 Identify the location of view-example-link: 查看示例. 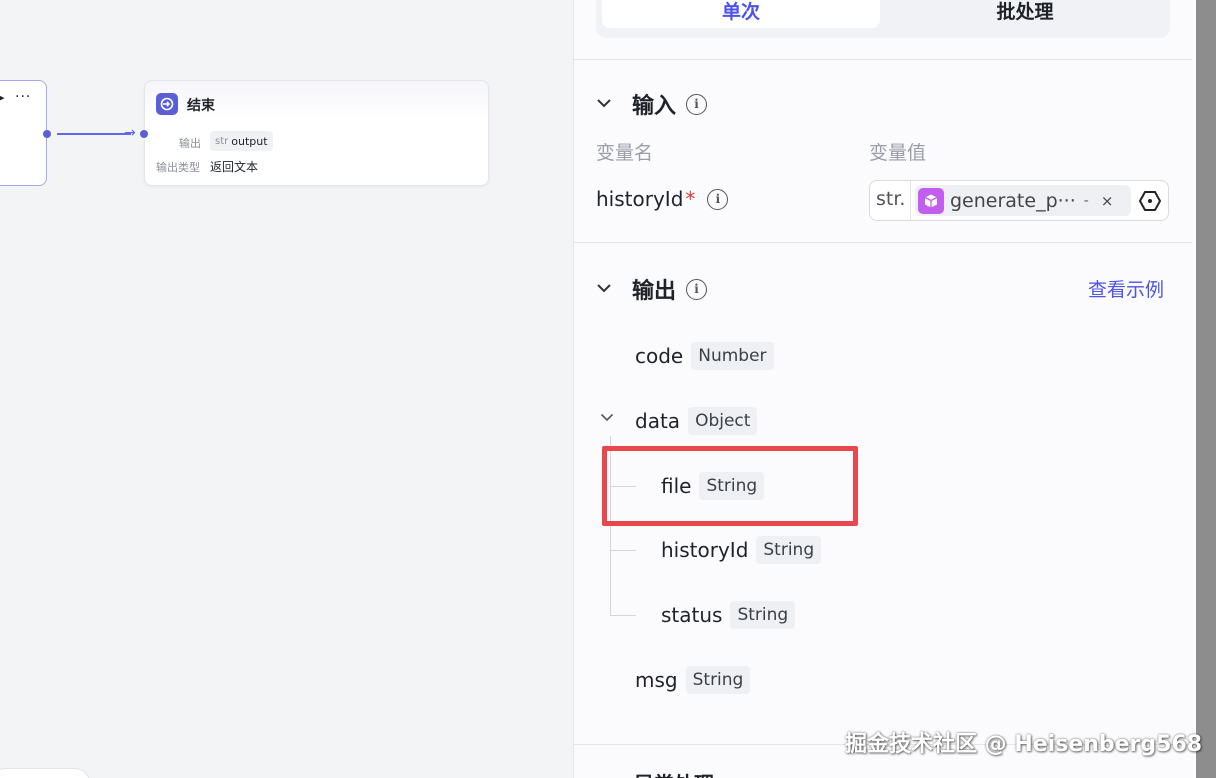
(1126, 288).